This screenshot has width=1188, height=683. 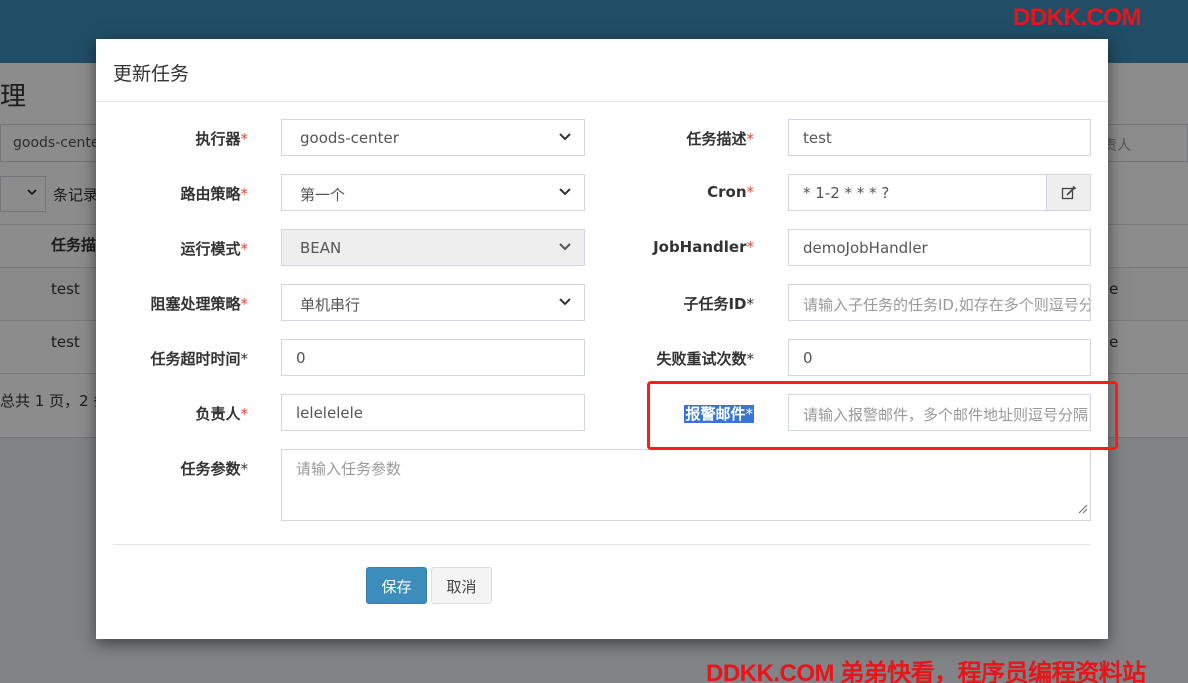 What do you see at coordinates (433, 357) in the screenshot?
I see `timeout-input: 0` at bounding box center [433, 357].